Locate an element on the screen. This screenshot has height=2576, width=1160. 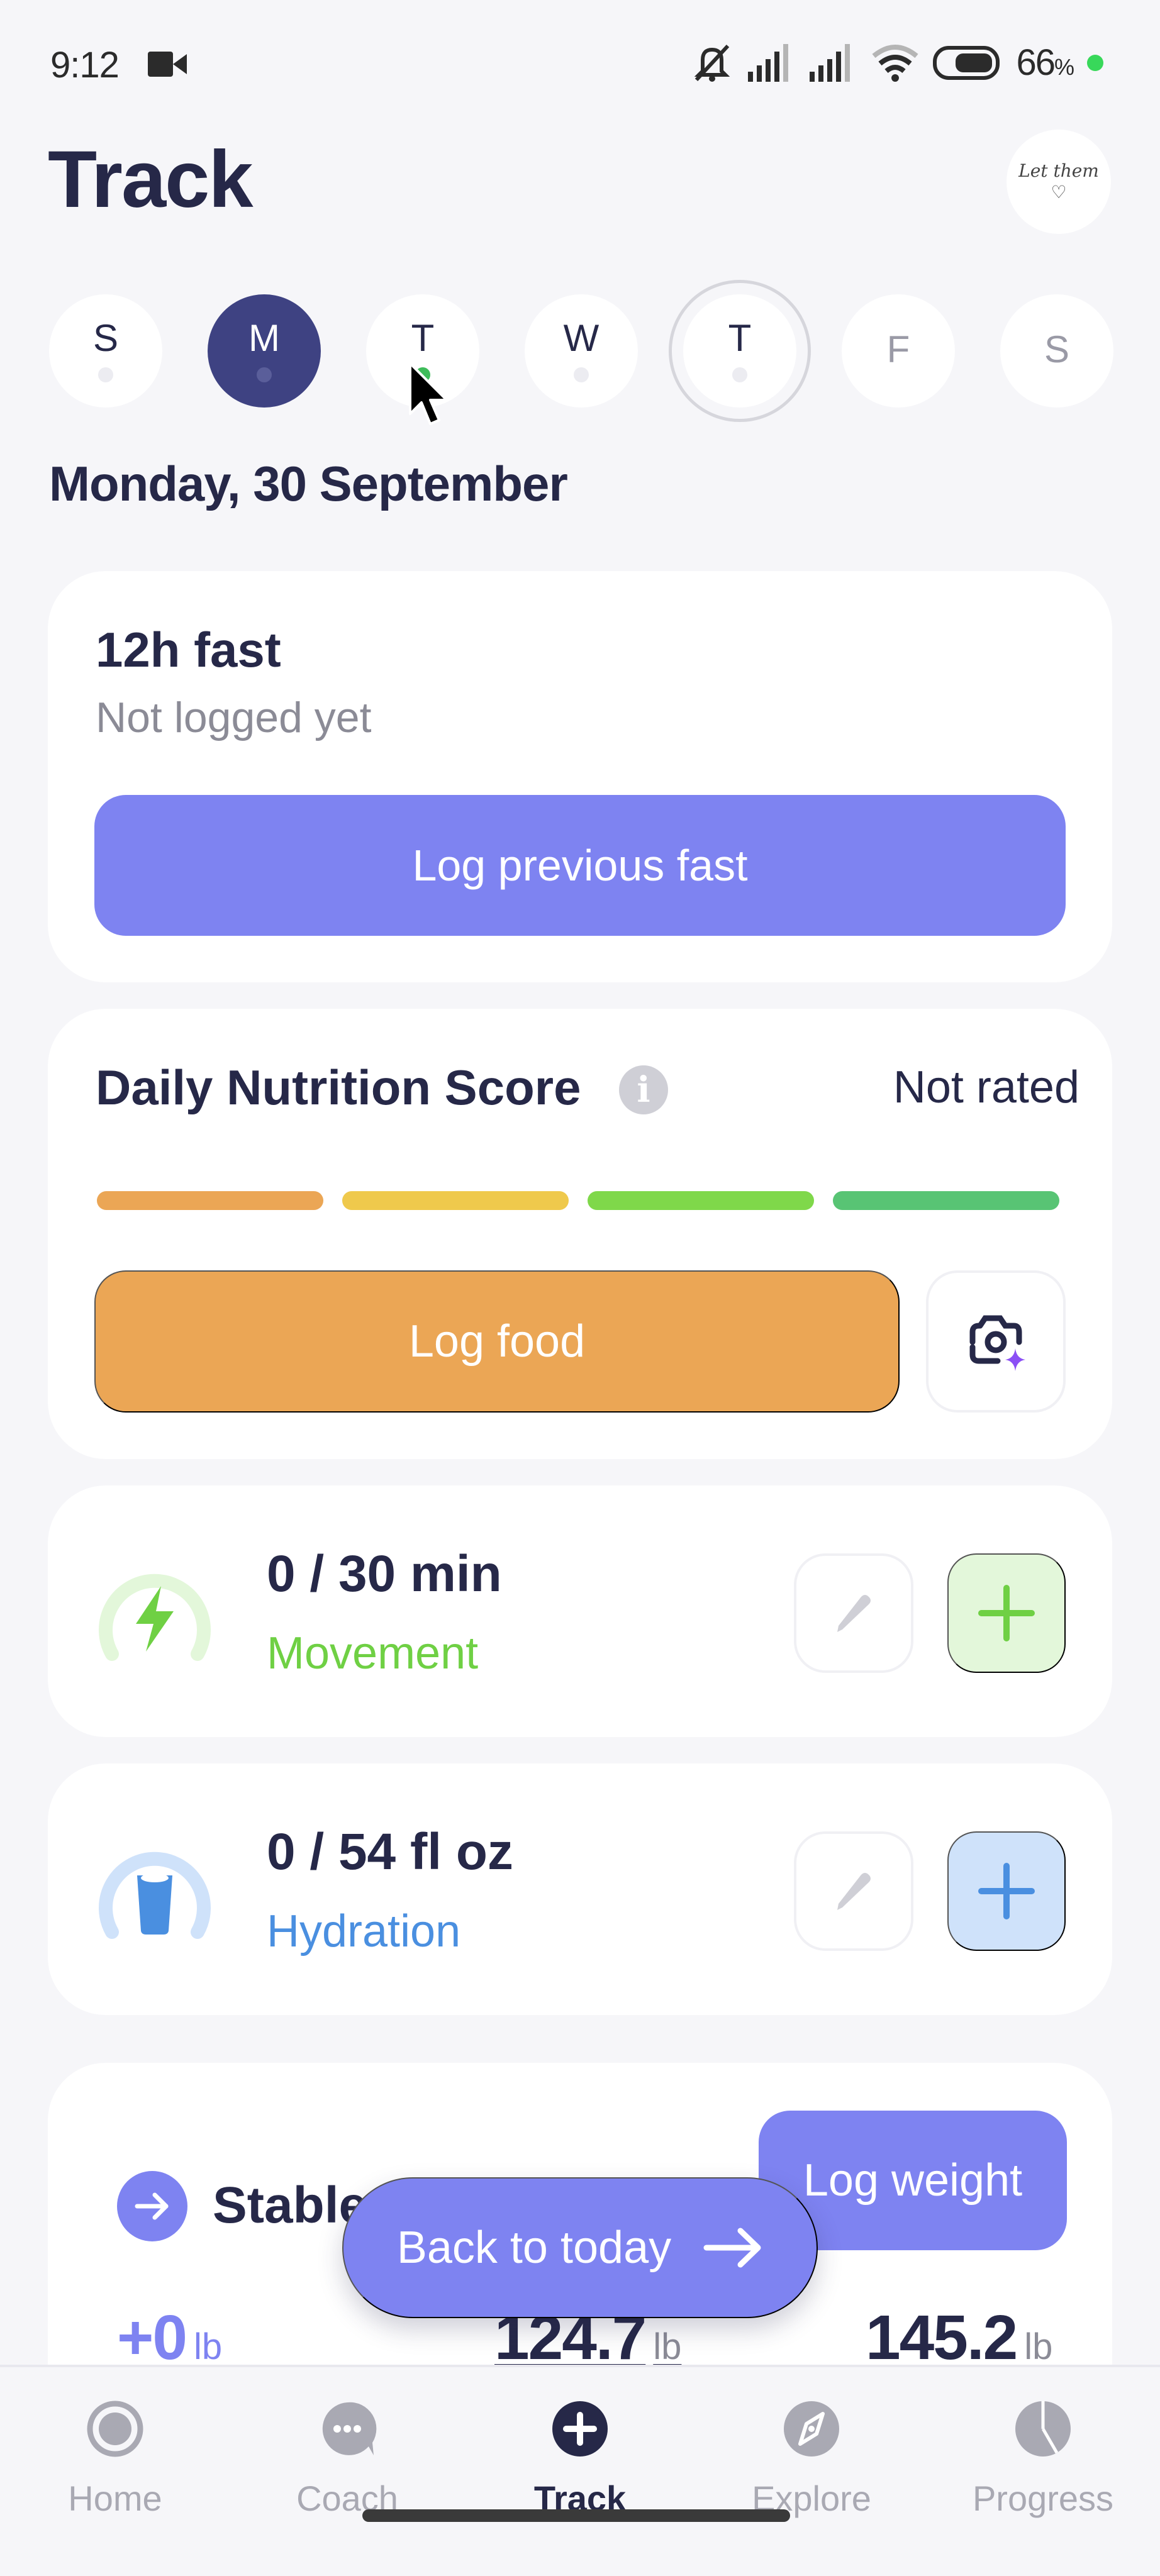
date-heading: Monday, 30 September is located at coordinates (308, 483).